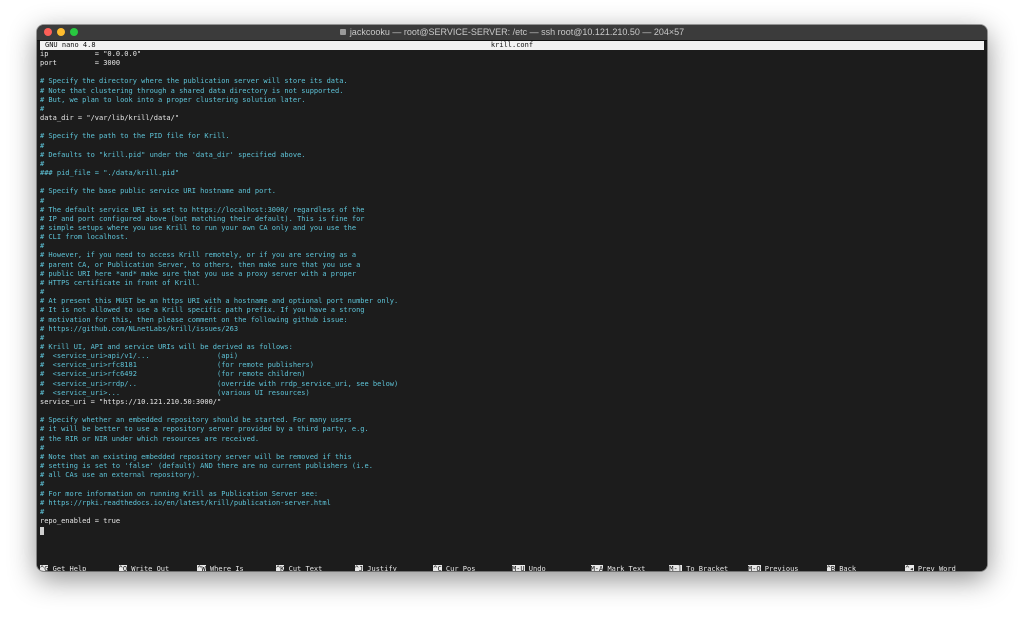 Image resolution: width=1024 pixels, height=620 pixels. I want to click on shortcut-label: Write Out, so click(148, 568).